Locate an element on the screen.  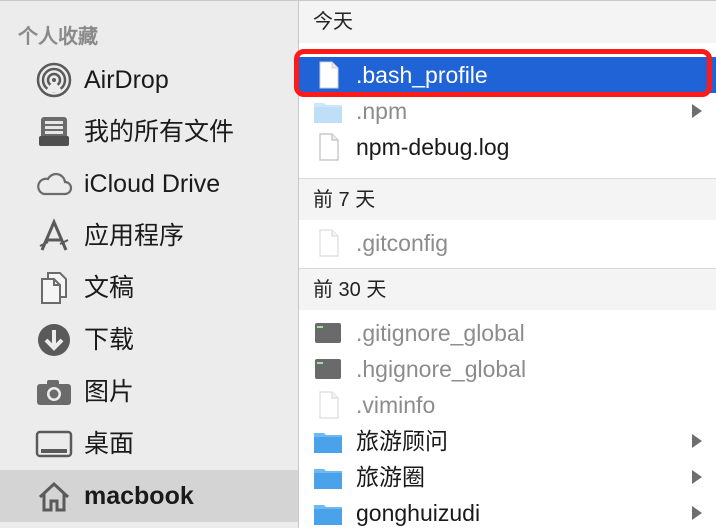
sidebar-item-pictures: 图片 is located at coordinates (149, 392).